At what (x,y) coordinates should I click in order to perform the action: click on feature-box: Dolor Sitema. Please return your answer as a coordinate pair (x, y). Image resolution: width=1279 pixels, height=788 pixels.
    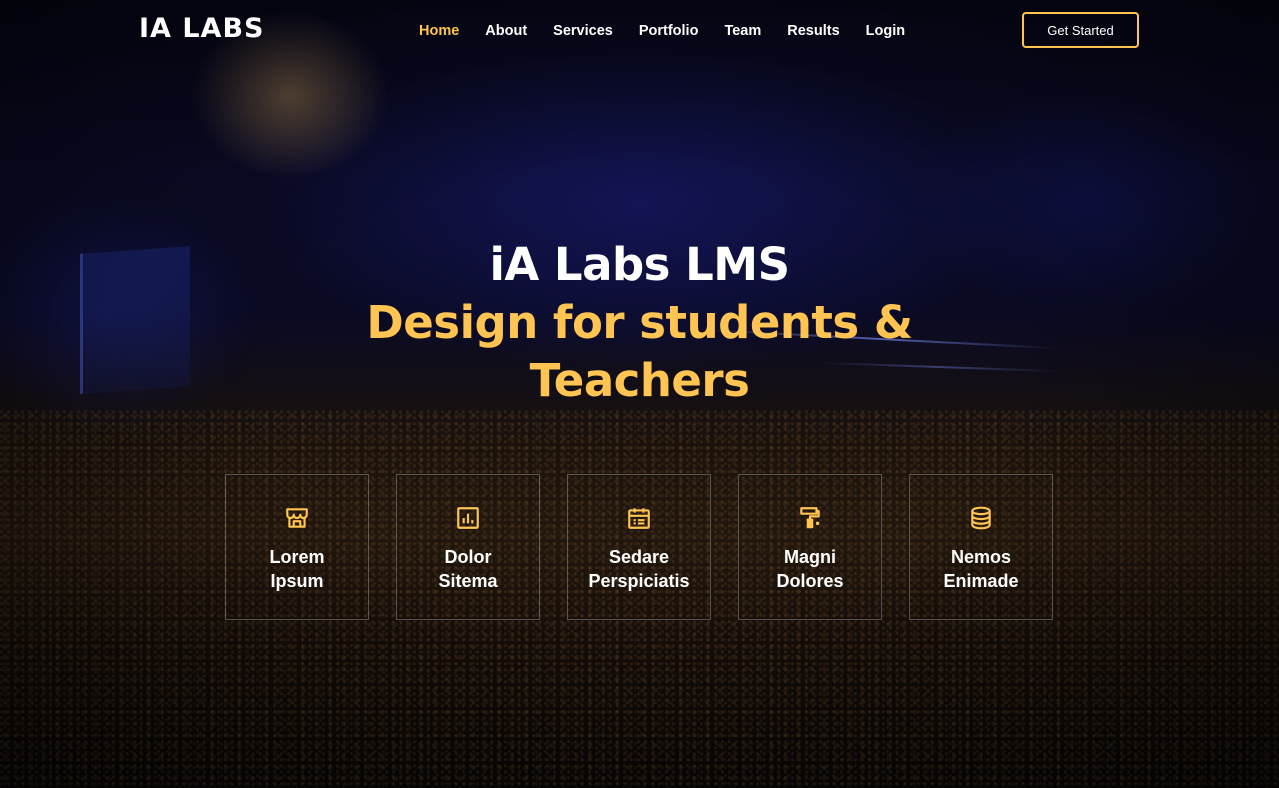
    Looking at the image, I should click on (468, 547).